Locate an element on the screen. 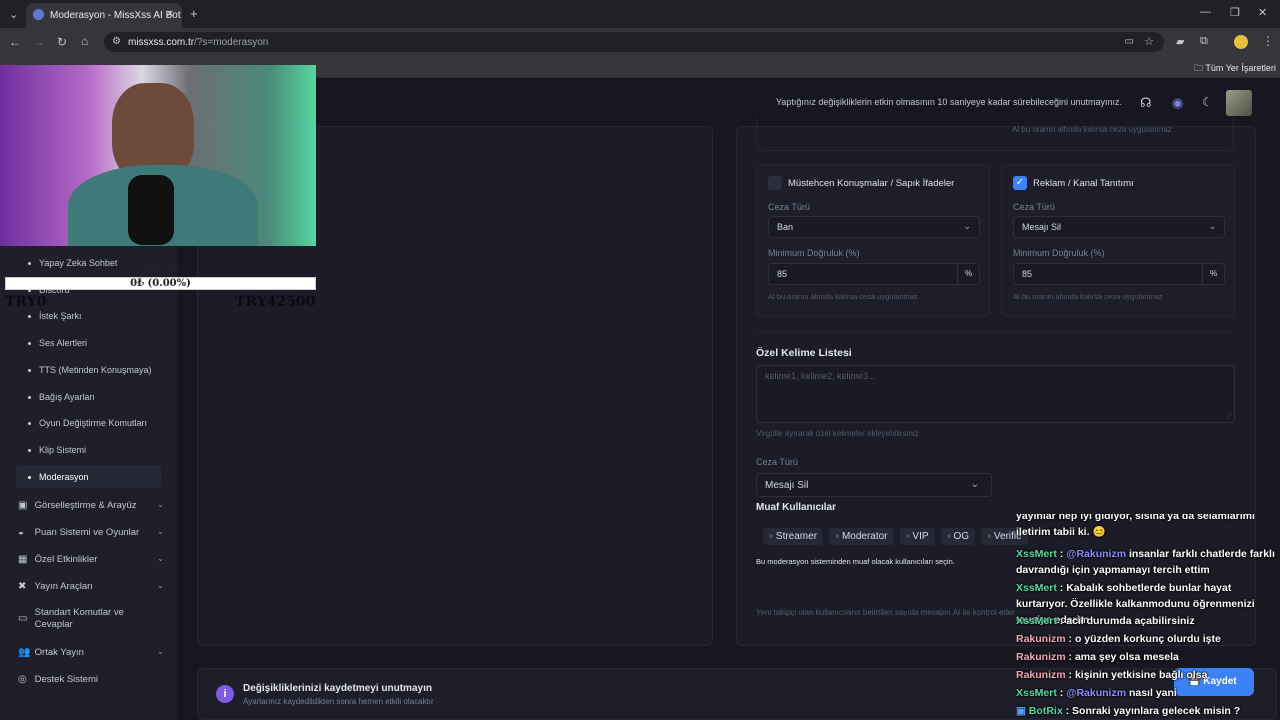 This screenshot has width=1280, height=720. url-path: /?s=moderasyon is located at coordinates (231, 42).